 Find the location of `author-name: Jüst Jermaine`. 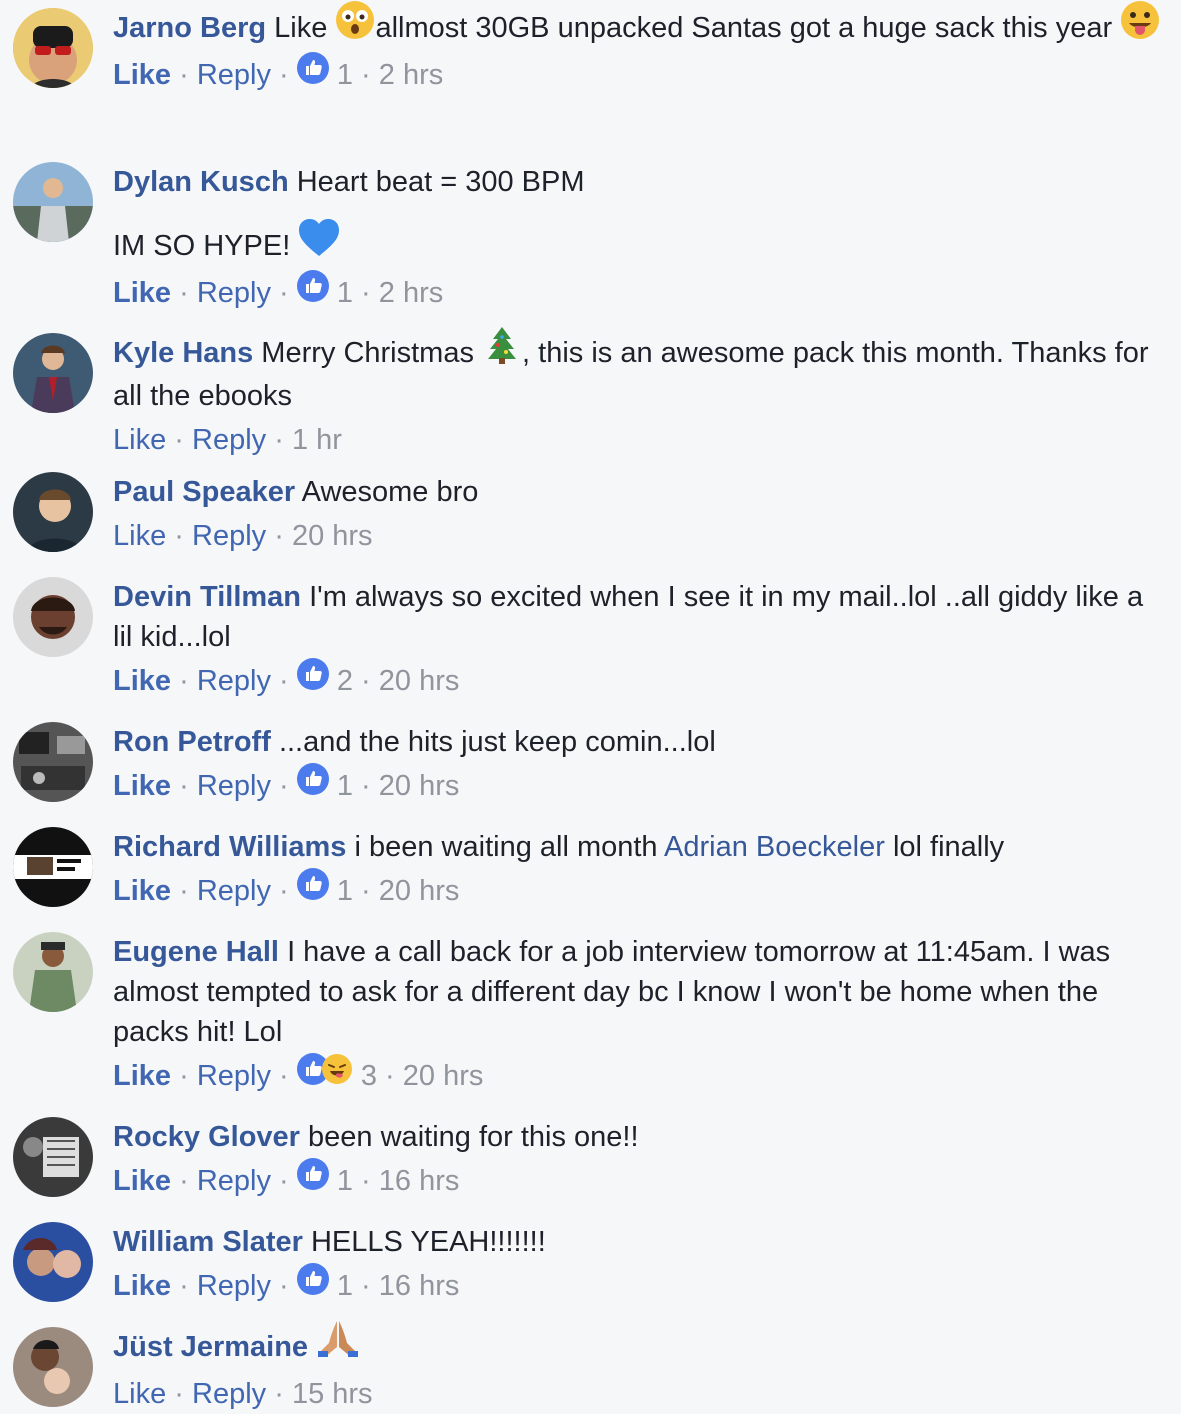

author-name: Jüst Jermaine is located at coordinates (210, 1347).